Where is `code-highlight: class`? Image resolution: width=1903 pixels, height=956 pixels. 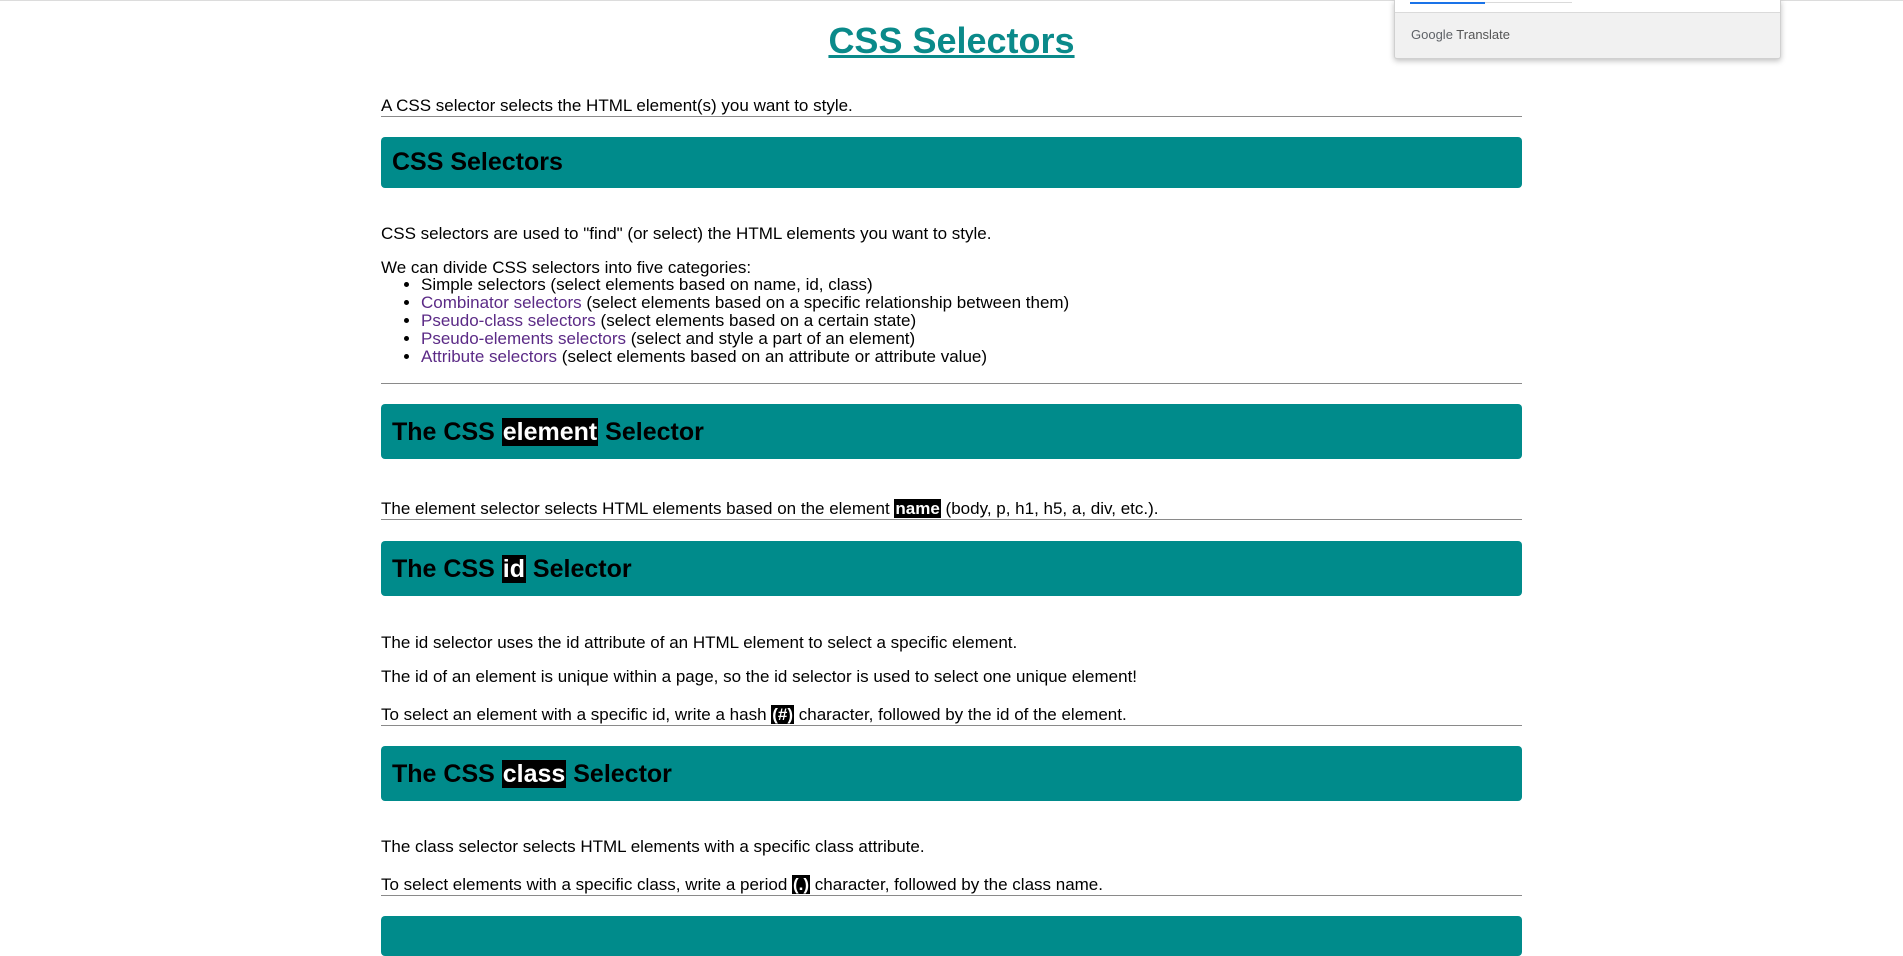 code-highlight: class is located at coordinates (534, 774).